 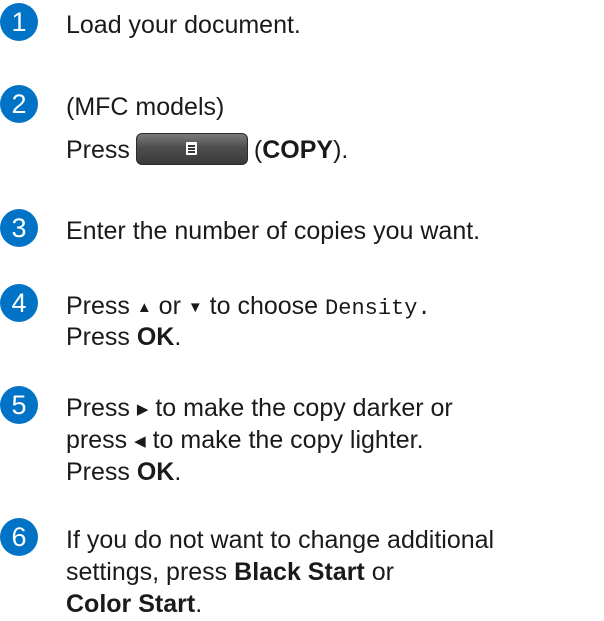 I want to click on step-4-line-2: Press OK., so click(x=124, y=337).